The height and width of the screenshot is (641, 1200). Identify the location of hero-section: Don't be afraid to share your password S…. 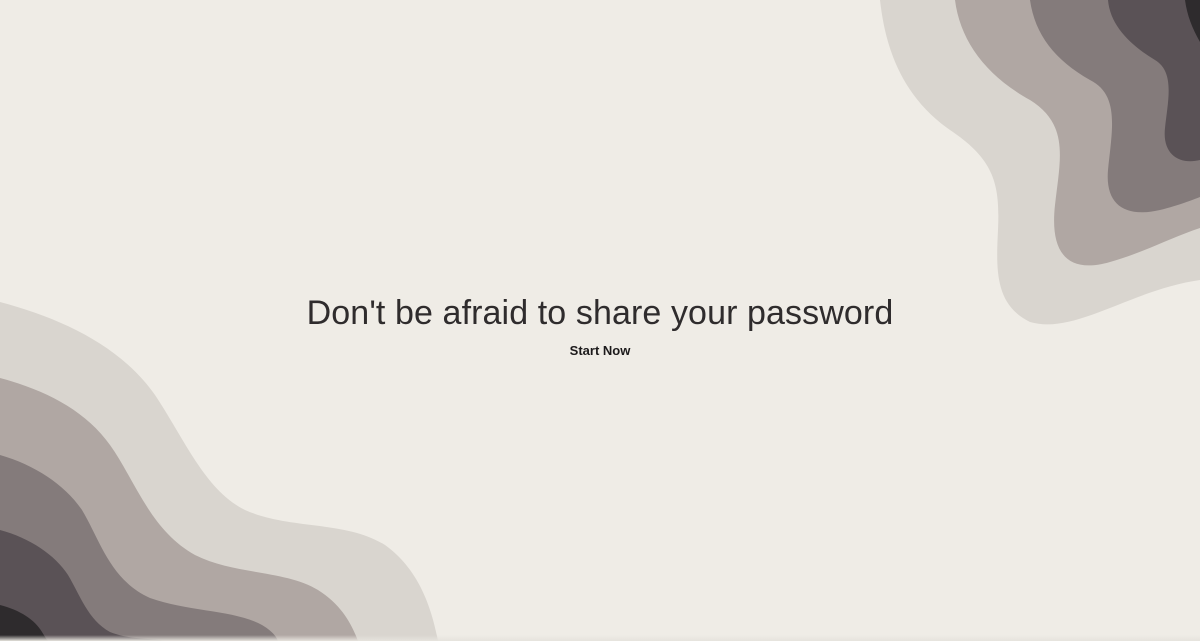
(600, 325).